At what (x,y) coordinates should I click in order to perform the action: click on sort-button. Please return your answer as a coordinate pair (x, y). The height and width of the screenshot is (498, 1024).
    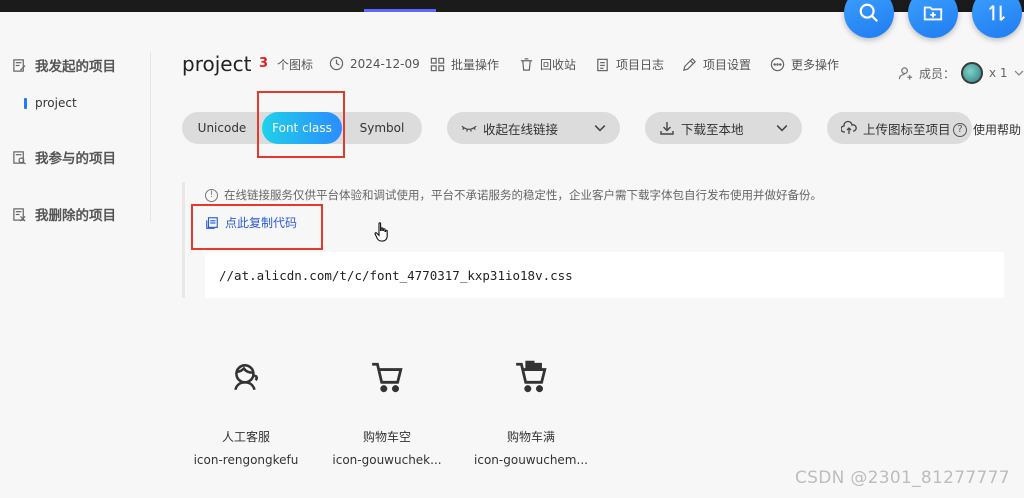
    Looking at the image, I should click on (997, 19).